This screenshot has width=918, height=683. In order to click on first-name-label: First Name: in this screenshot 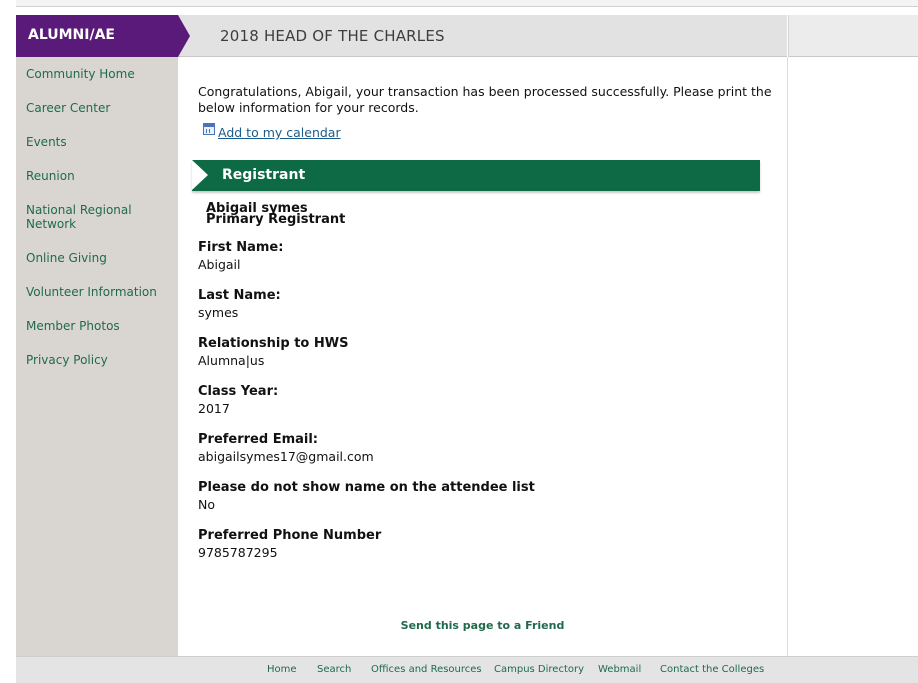, I will do `click(241, 247)`.